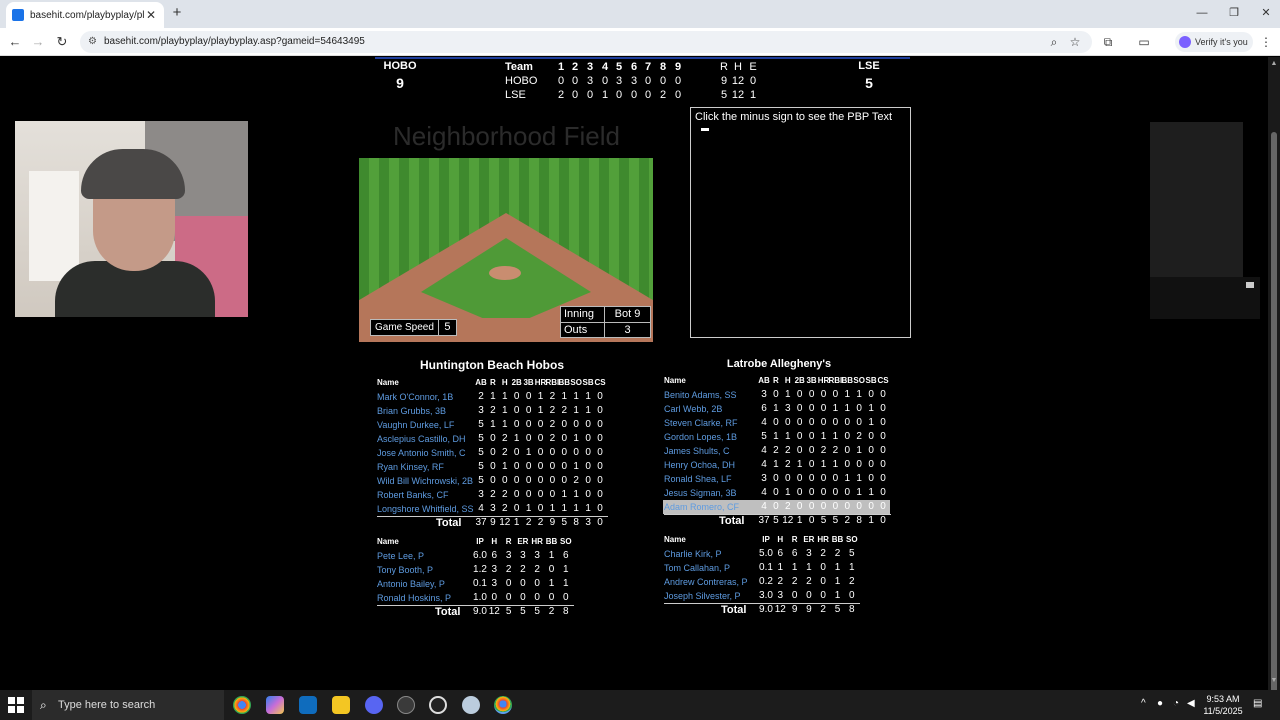  What do you see at coordinates (480, 569) in the screenshot?
I see `stat-cell: 1.2` at bounding box center [480, 569].